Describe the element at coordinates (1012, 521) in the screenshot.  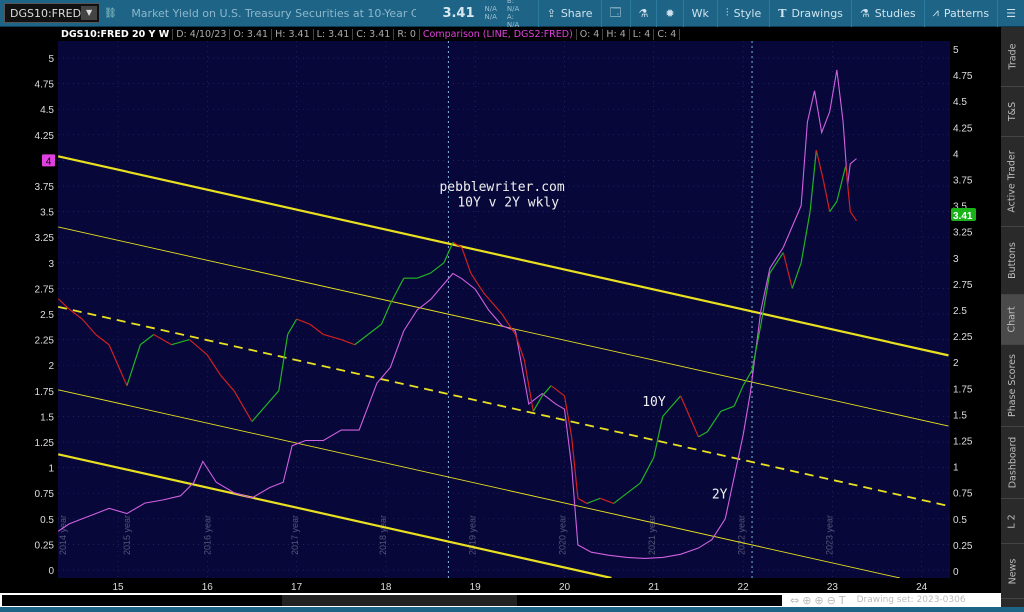
I see `side-tab-l-2: L 2` at that location.